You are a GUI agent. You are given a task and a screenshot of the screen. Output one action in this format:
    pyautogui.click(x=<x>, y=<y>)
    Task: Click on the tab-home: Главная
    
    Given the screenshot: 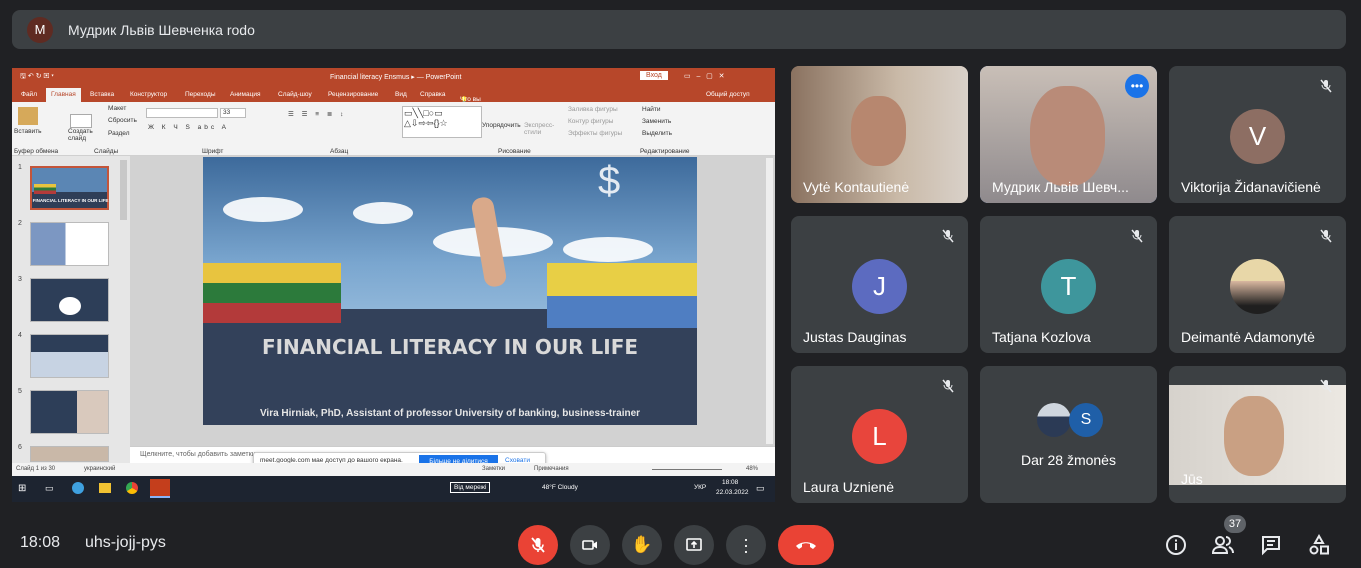 What is the action you would take?
    pyautogui.click(x=63, y=95)
    